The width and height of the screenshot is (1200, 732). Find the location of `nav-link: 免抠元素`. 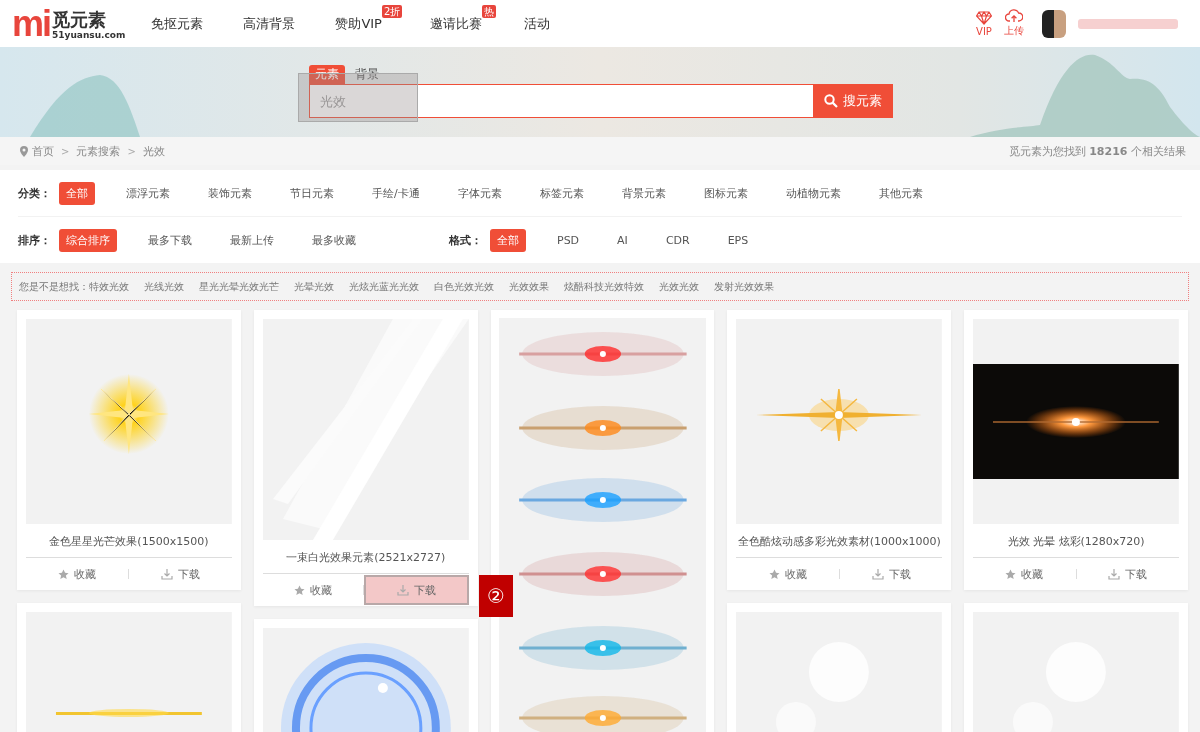

nav-link: 免抠元素 is located at coordinates (177, 23).